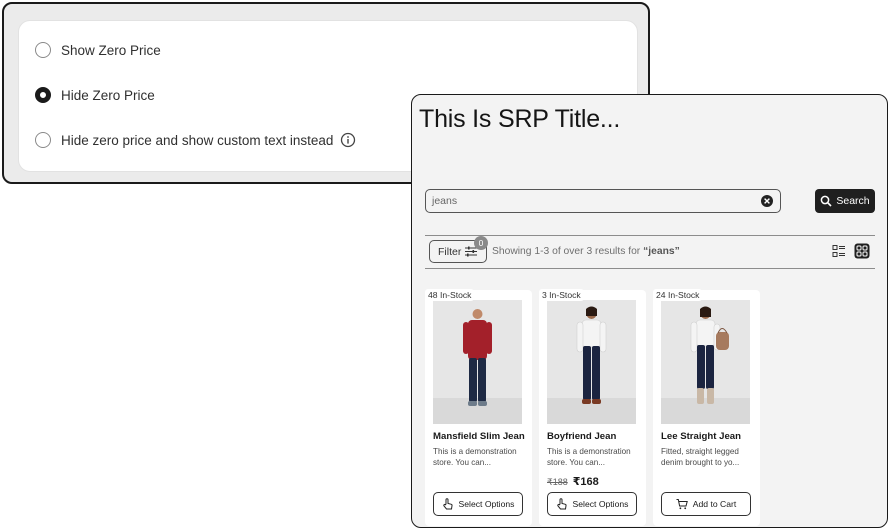  Describe the element at coordinates (108, 95) in the screenshot. I see `radio-label: Hide Zero Price` at that location.